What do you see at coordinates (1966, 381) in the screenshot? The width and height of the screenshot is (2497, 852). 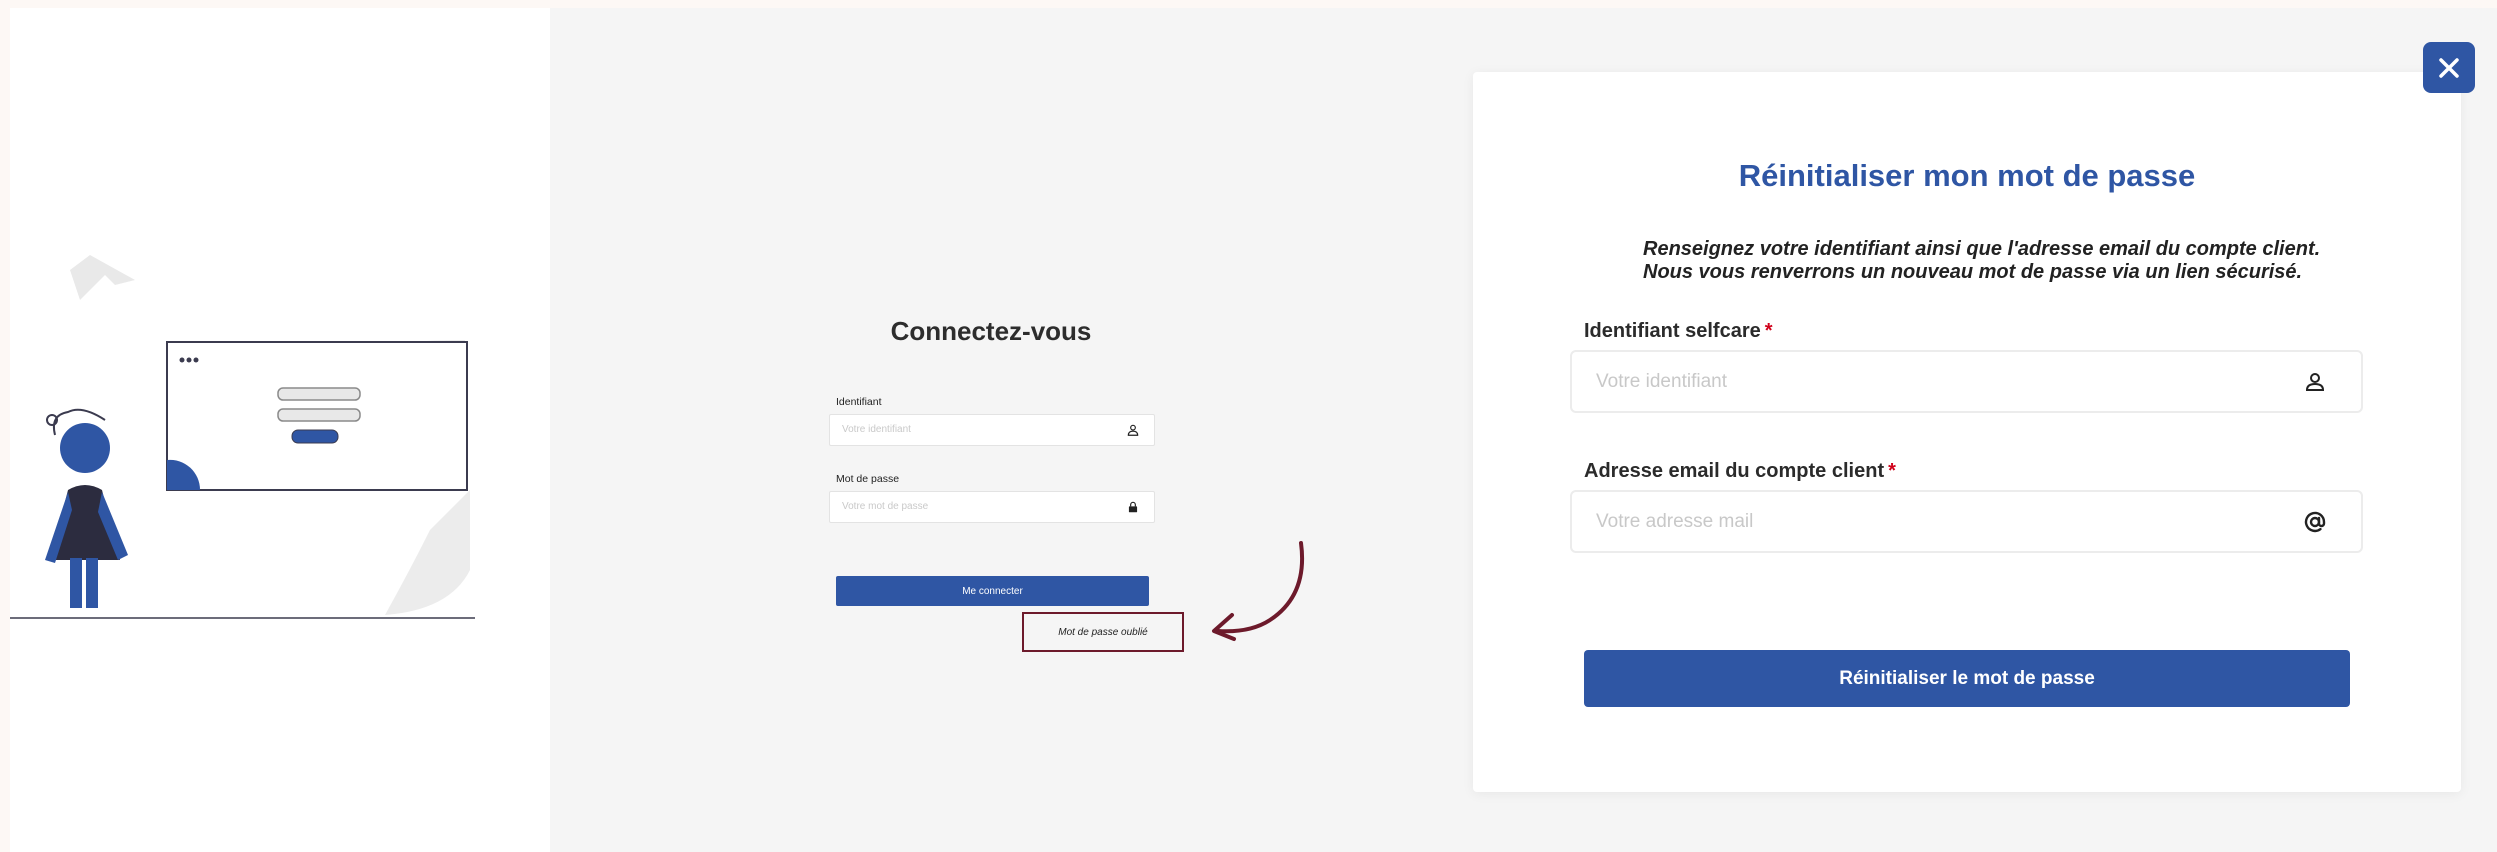 I see `identifiant-selfcare-input` at bounding box center [1966, 381].